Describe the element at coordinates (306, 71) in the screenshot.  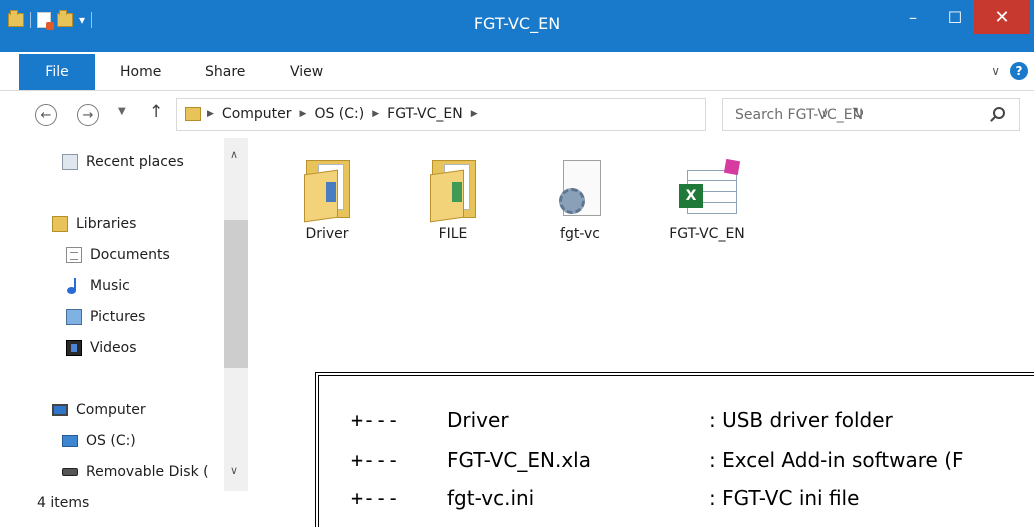
I see `tab-view: View` at that location.